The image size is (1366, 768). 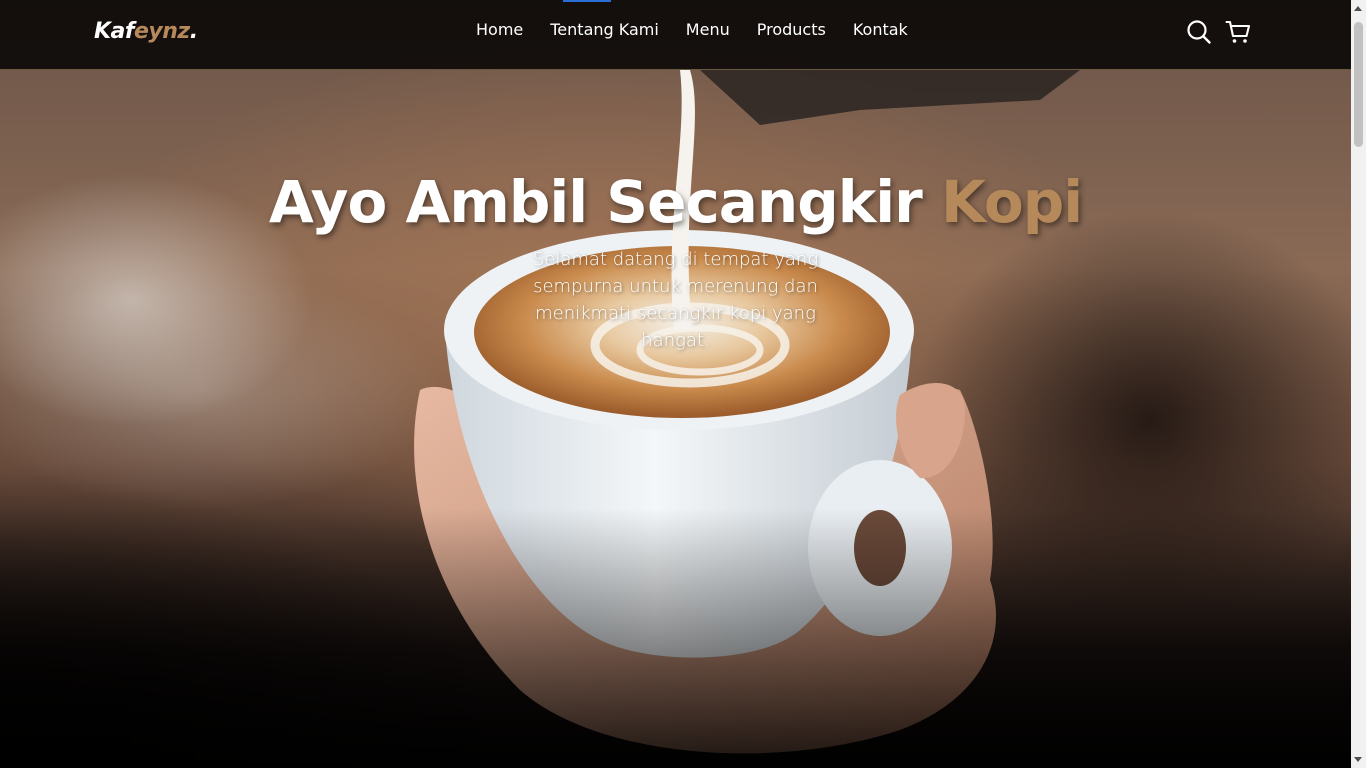 I want to click on nav-link-menu: Menu, so click(x=708, y=29).